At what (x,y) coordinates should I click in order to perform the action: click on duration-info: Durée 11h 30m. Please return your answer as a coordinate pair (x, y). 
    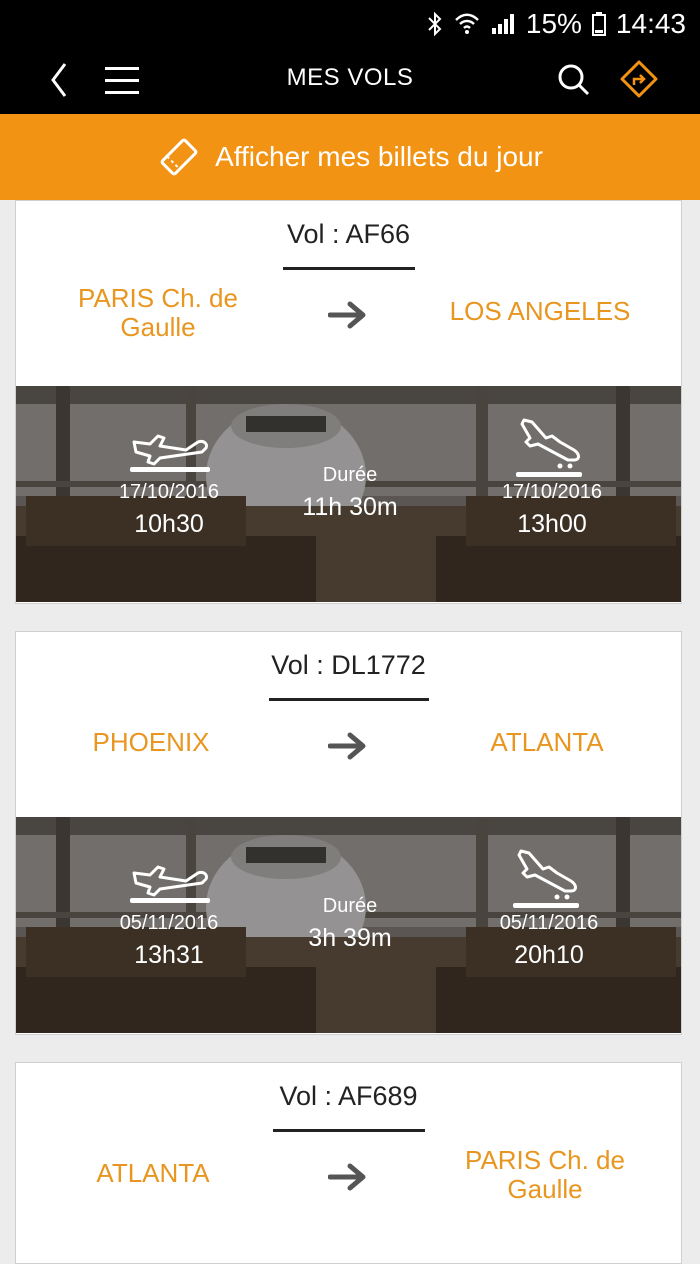
    Looking at the image, I should click on (350, 493).